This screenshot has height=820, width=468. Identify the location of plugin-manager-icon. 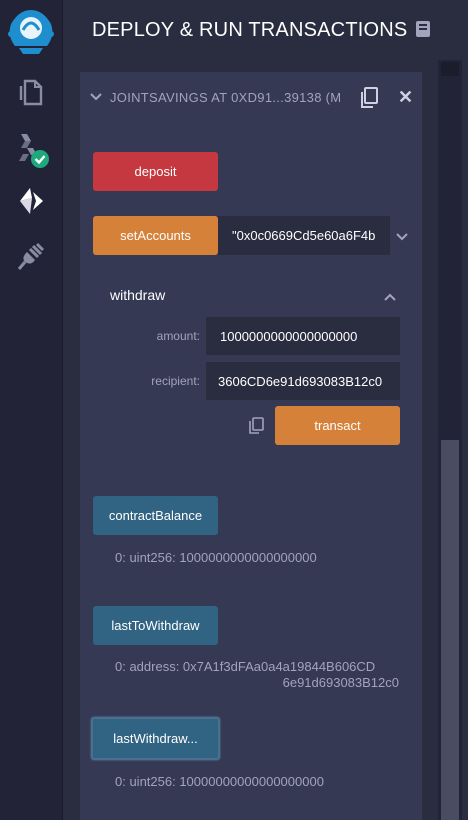
(31, 257).